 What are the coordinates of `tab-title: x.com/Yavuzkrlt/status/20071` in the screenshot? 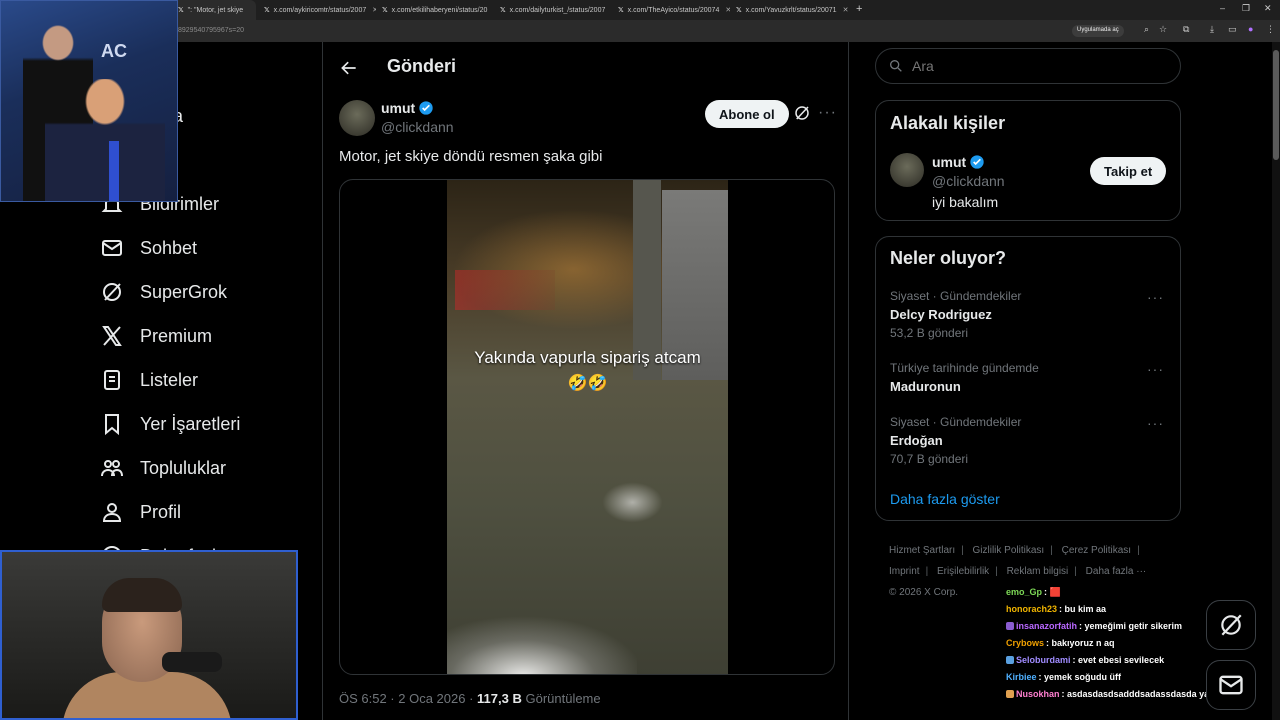 It's located at (791, 10).